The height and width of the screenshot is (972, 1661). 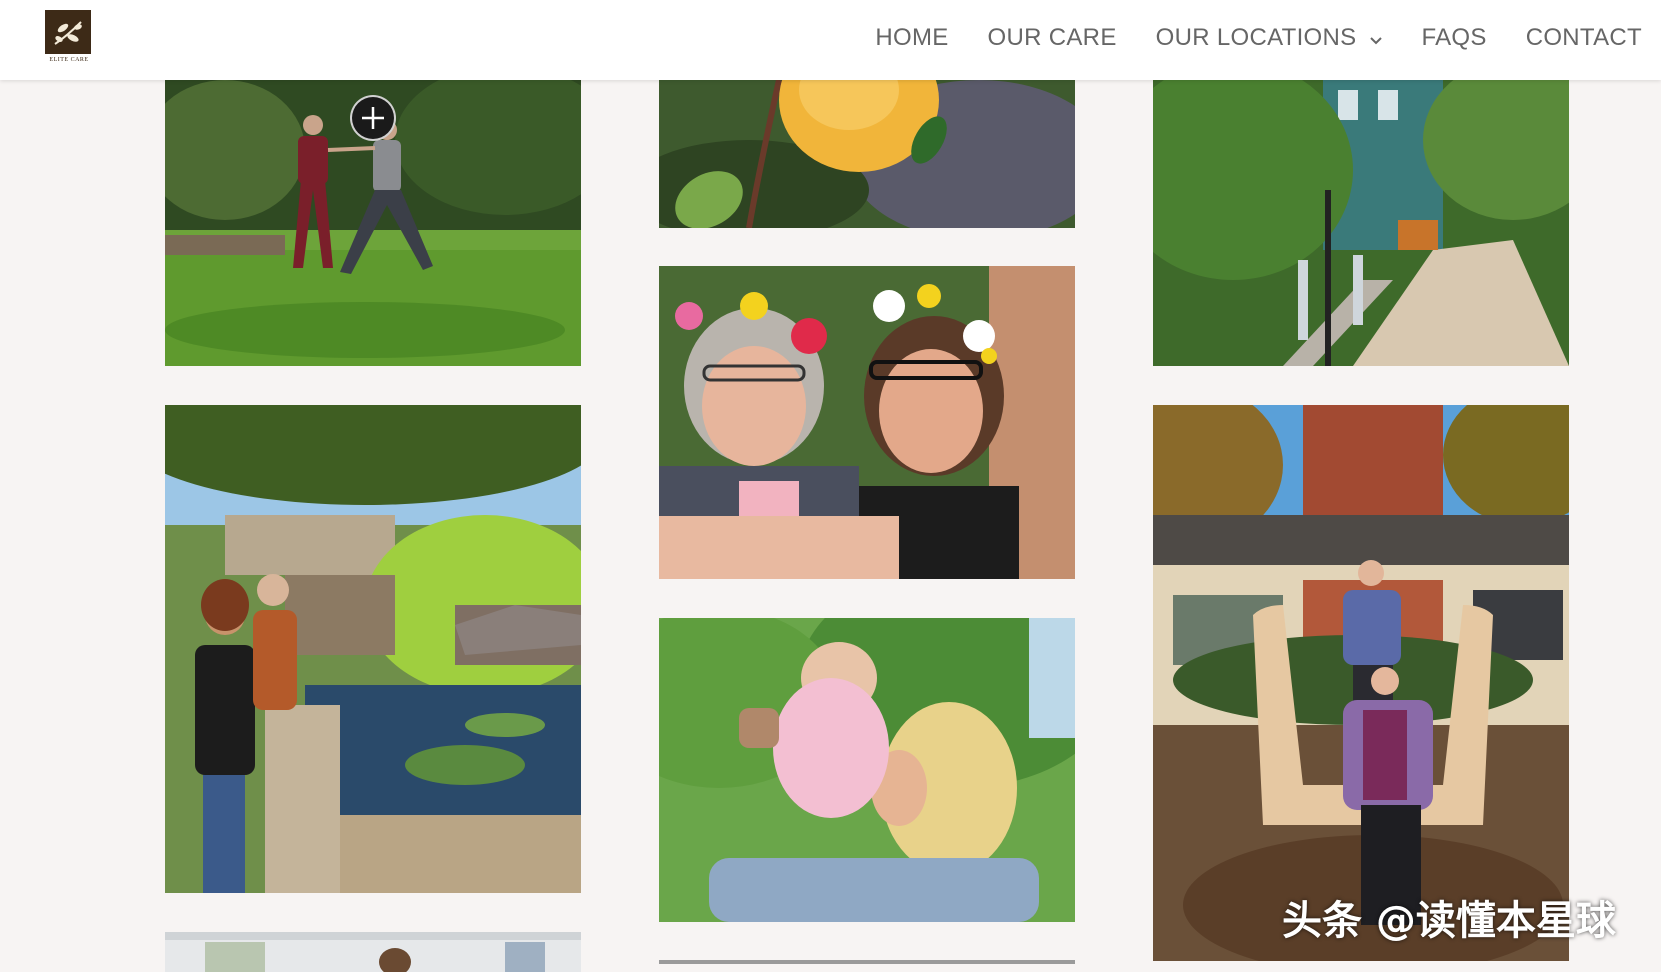 I want to click on chevron-down-icon, so click(x=1376, y=38).